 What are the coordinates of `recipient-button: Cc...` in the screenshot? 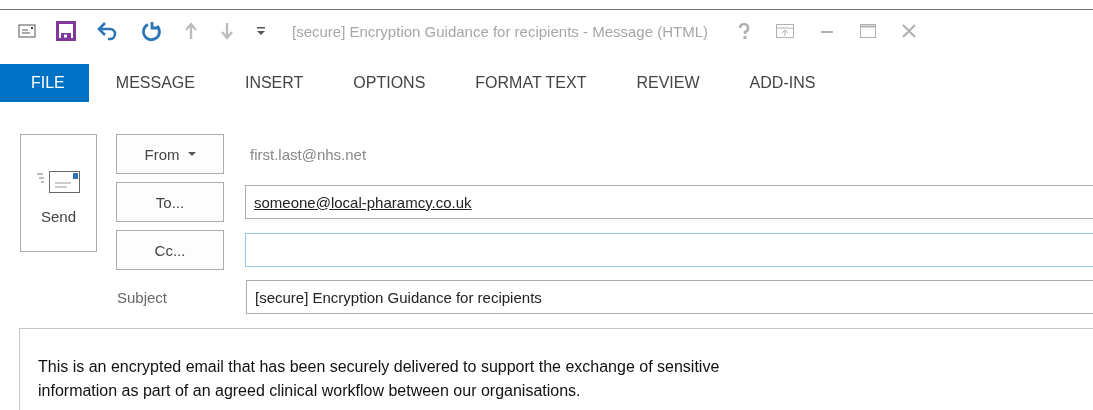 It's located at (170, 250).